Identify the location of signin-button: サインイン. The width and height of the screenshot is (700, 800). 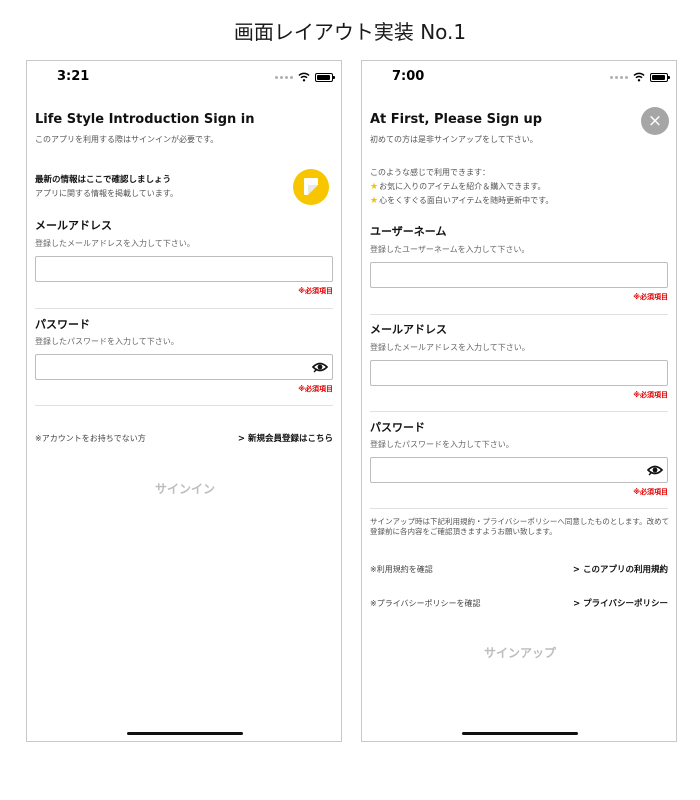
(185, 488).